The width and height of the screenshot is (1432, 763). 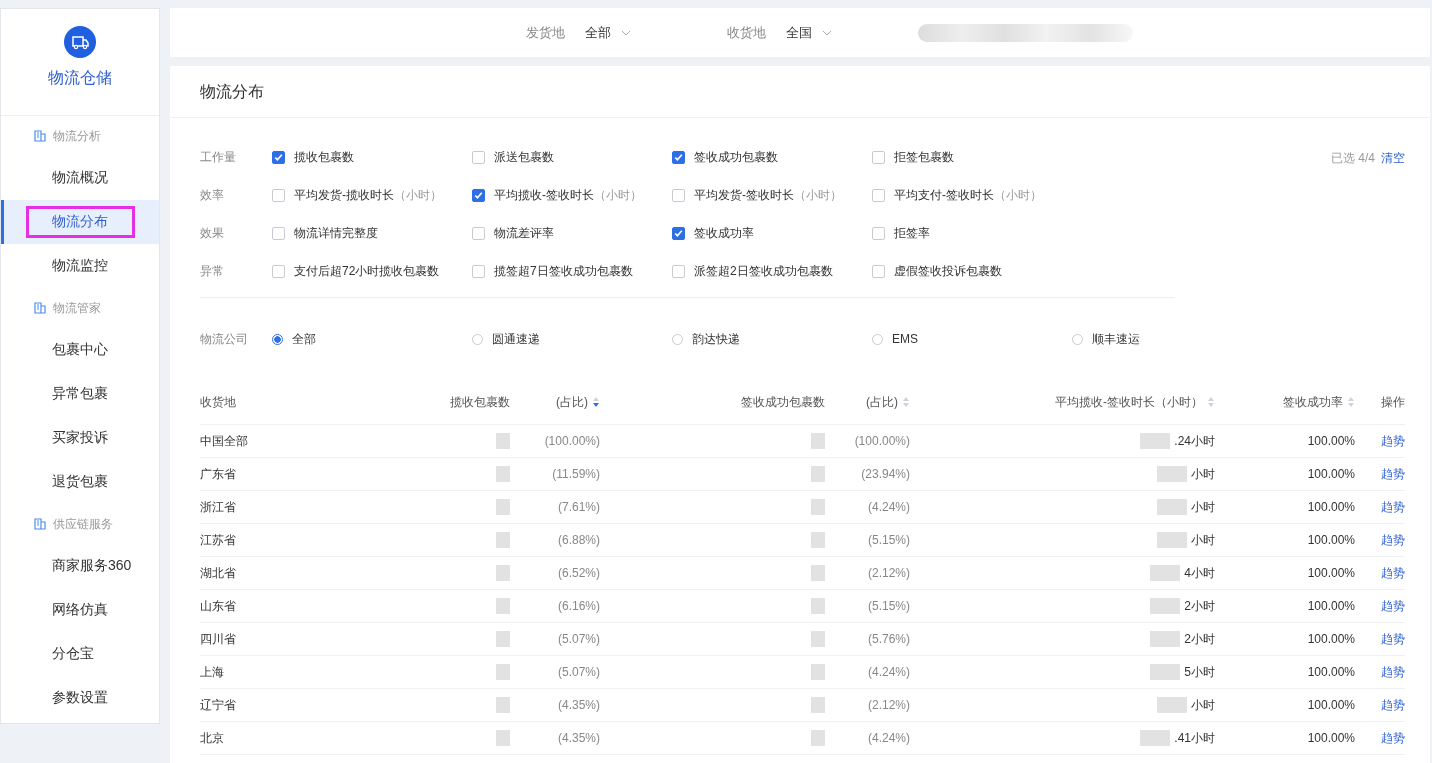 What do you see at coordinates (972, 195) in the screenshot?
I see `metric-checkbox: 平均支付-签收时长（小时）` at bounding box center [972, 195].